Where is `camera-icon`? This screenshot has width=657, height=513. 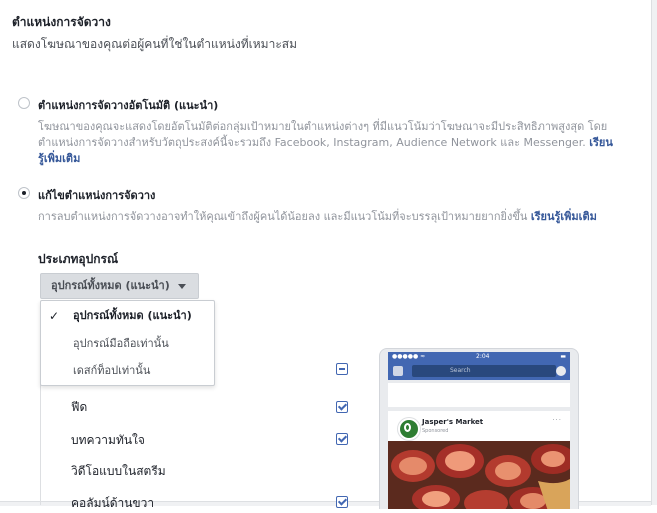 camera-icon is located at coordinates (398, 371).